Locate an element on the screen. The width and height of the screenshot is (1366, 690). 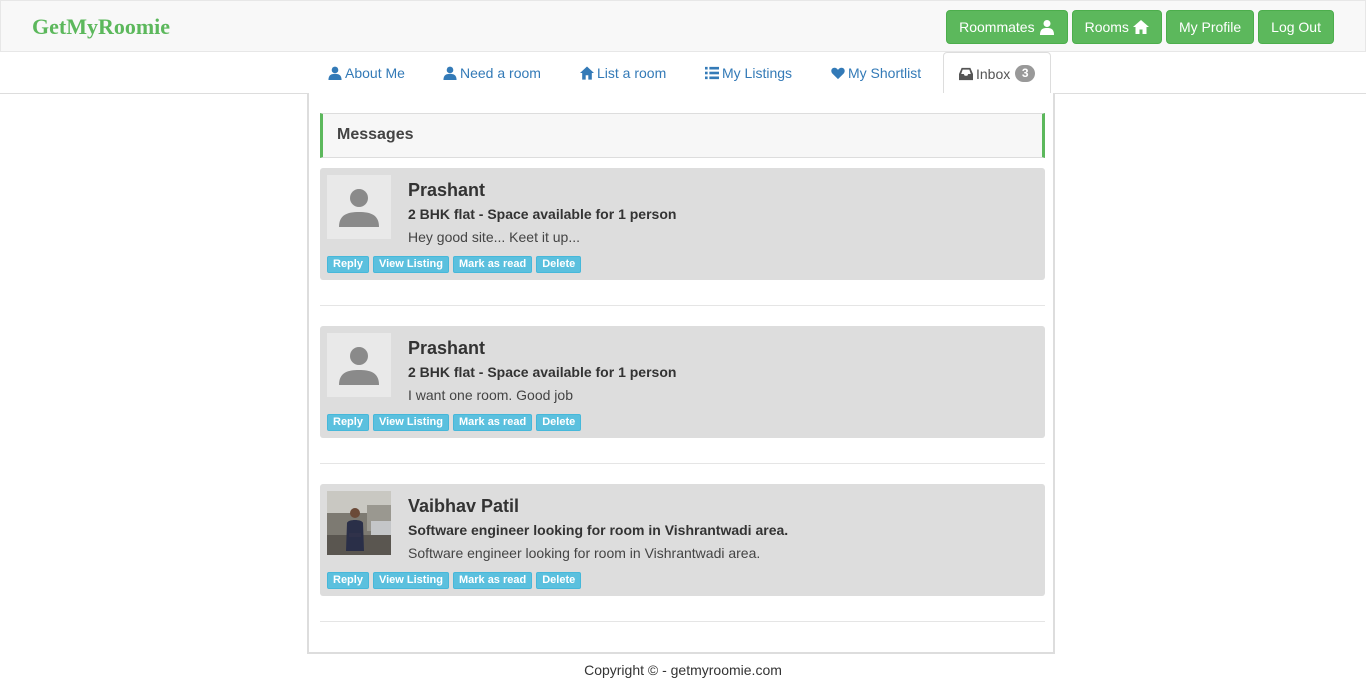
tab-need-a-room: Need a room is located at coordinates (492, 73).